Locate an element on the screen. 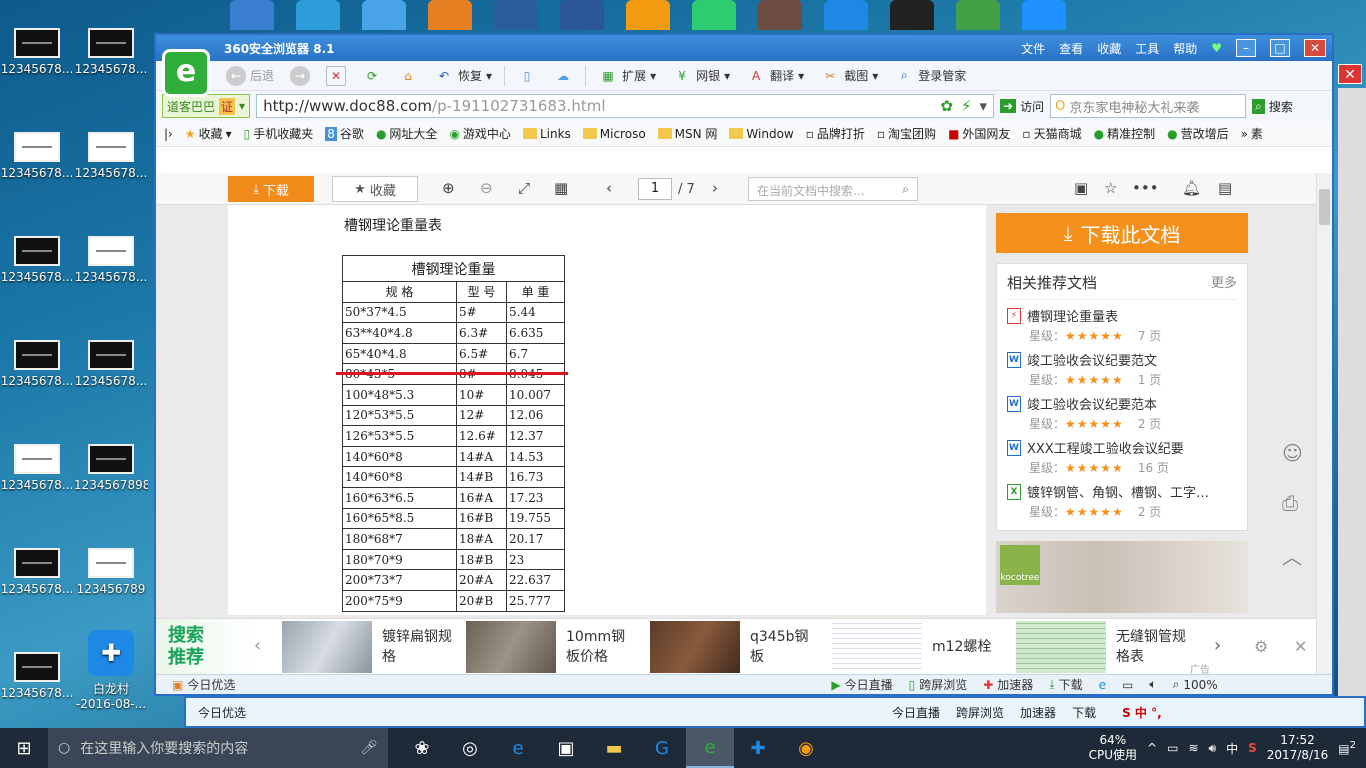  recommend-item: 无缝钢管规格表 is located at coordinates (1101, 647).